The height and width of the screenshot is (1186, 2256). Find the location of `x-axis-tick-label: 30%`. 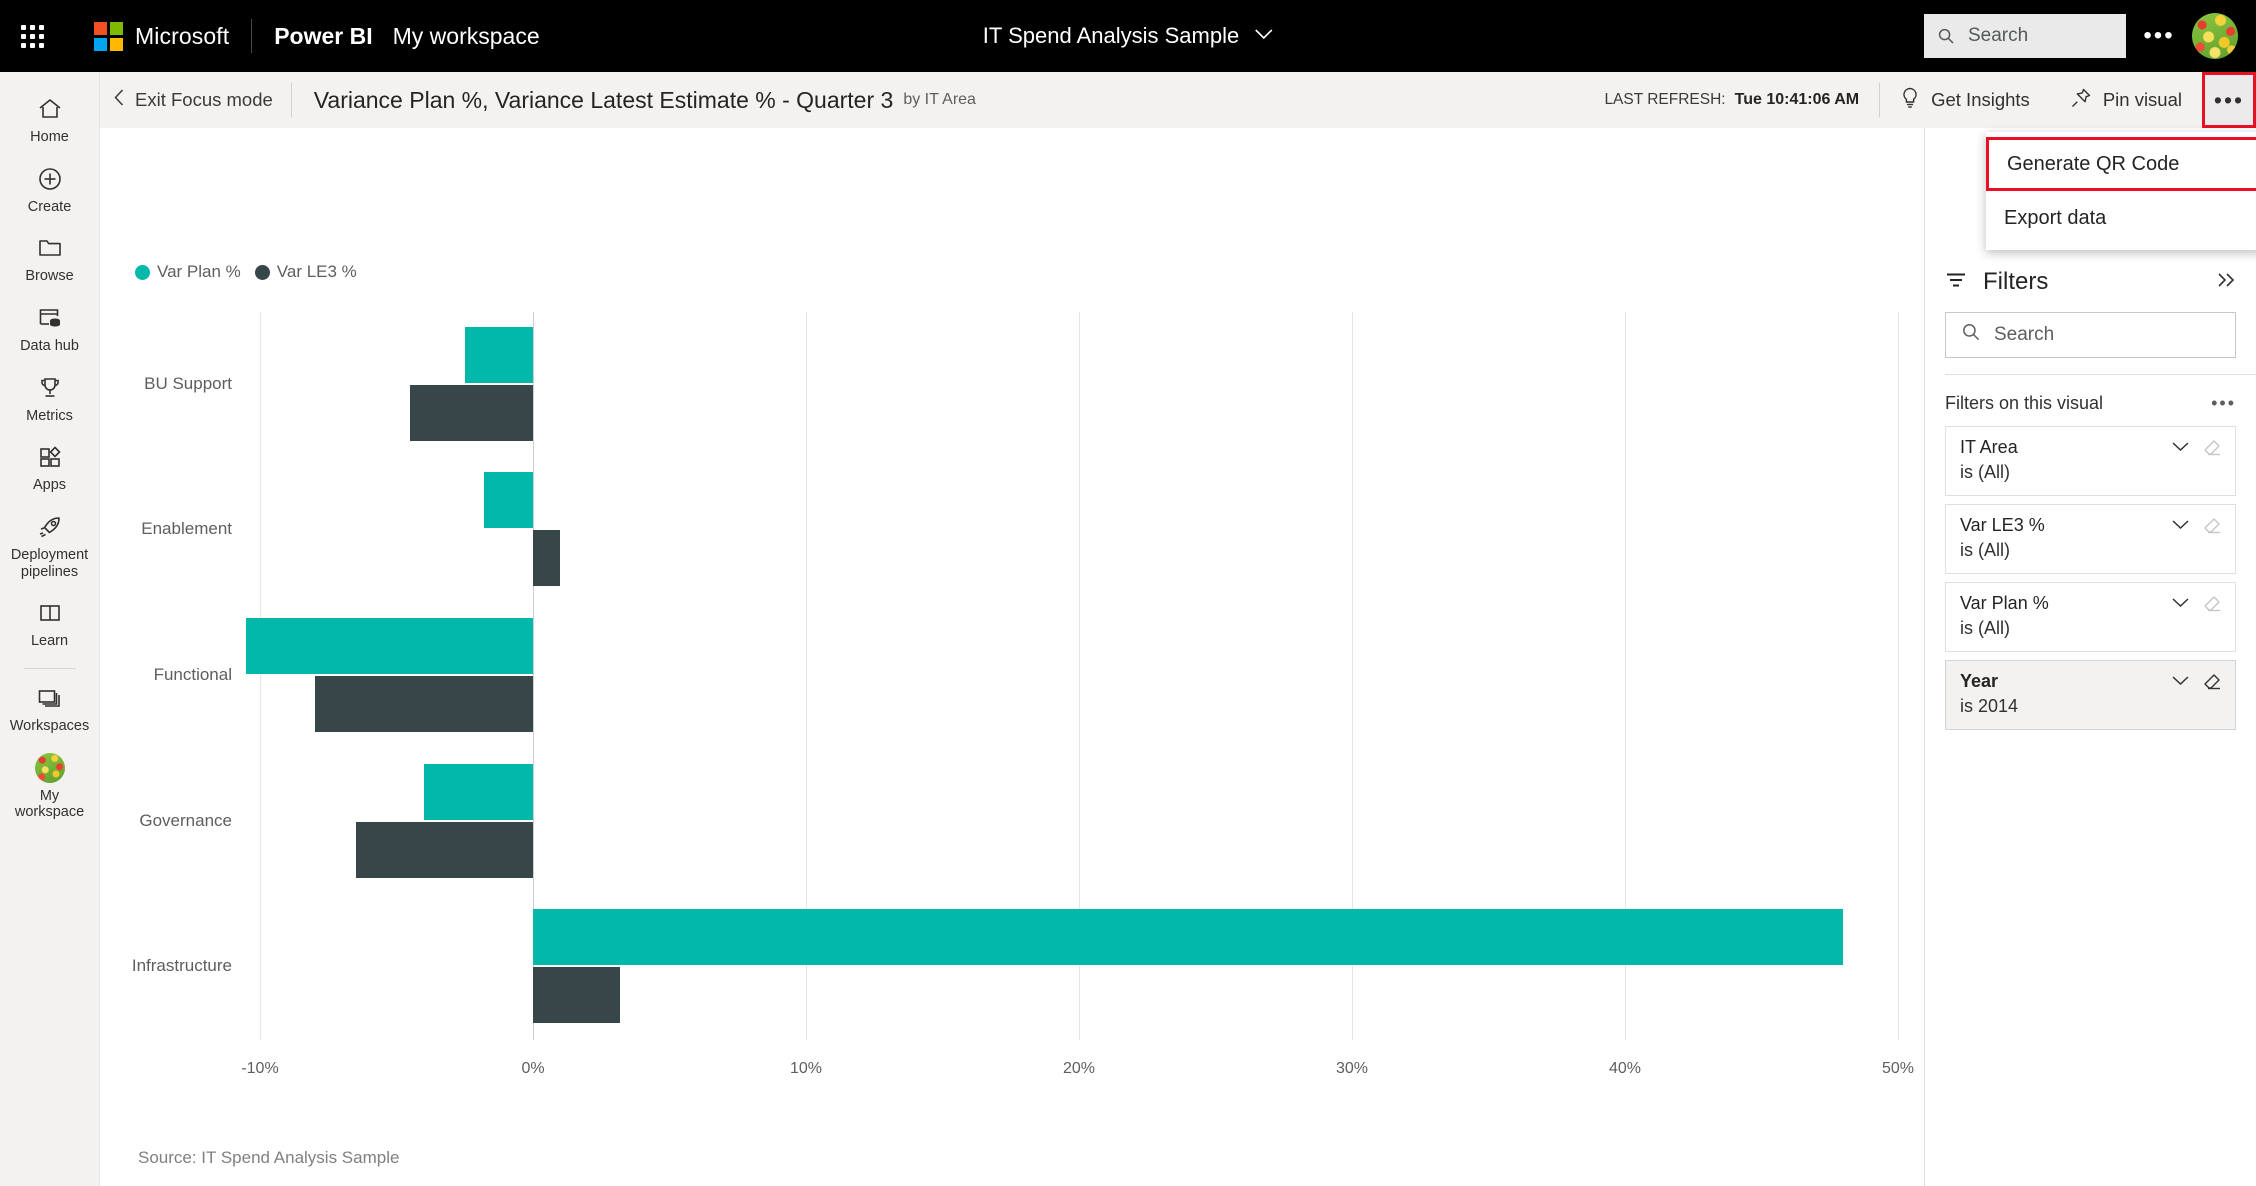

x-axis-tick-label: 30% is located at coordinates (1352, 1068).